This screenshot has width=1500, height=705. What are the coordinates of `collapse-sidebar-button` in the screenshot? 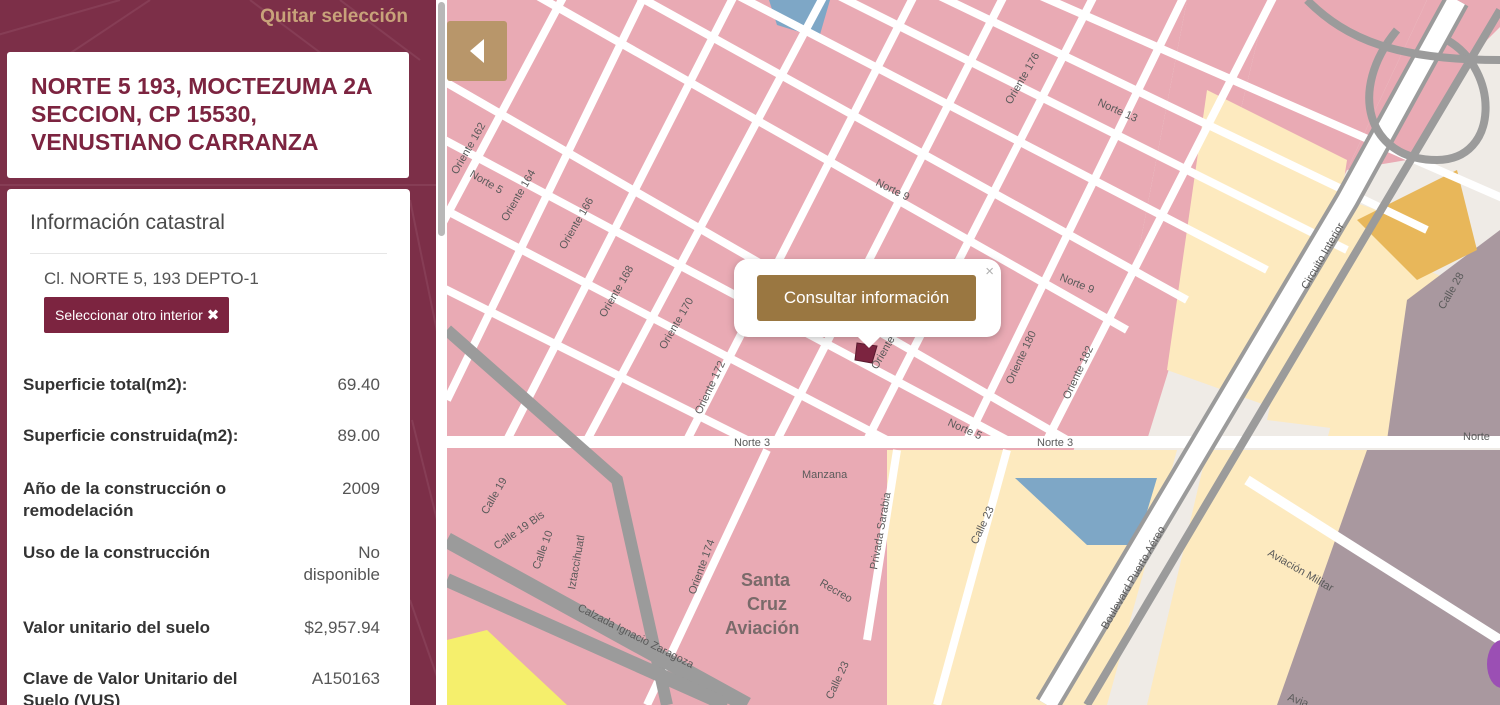 It's located at (477, 51).